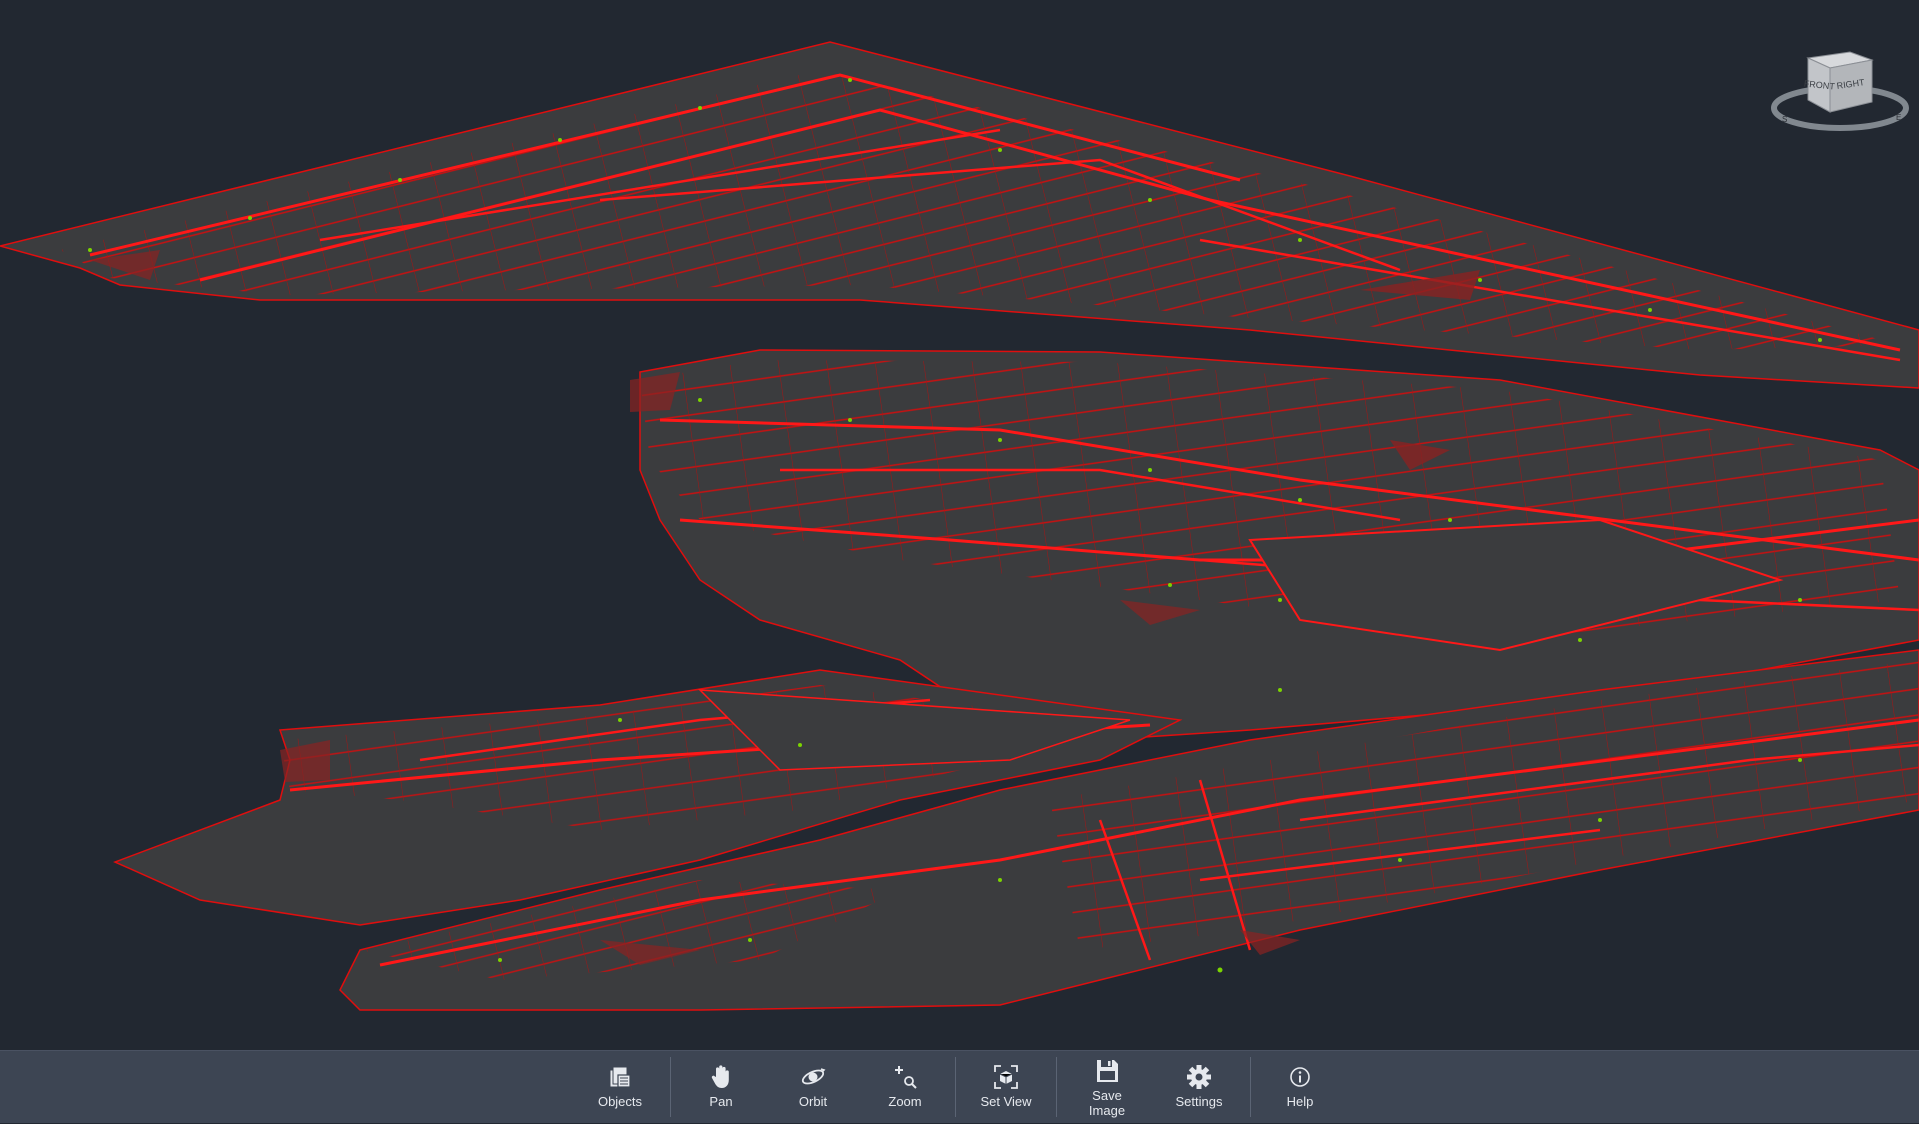 The height and width of the screenshot is (1124, 1919). What do you see at coordinates (905, 1101) in the screenshot?
I see `zoom-label: Zoom` at bounding box center [905, 1101].